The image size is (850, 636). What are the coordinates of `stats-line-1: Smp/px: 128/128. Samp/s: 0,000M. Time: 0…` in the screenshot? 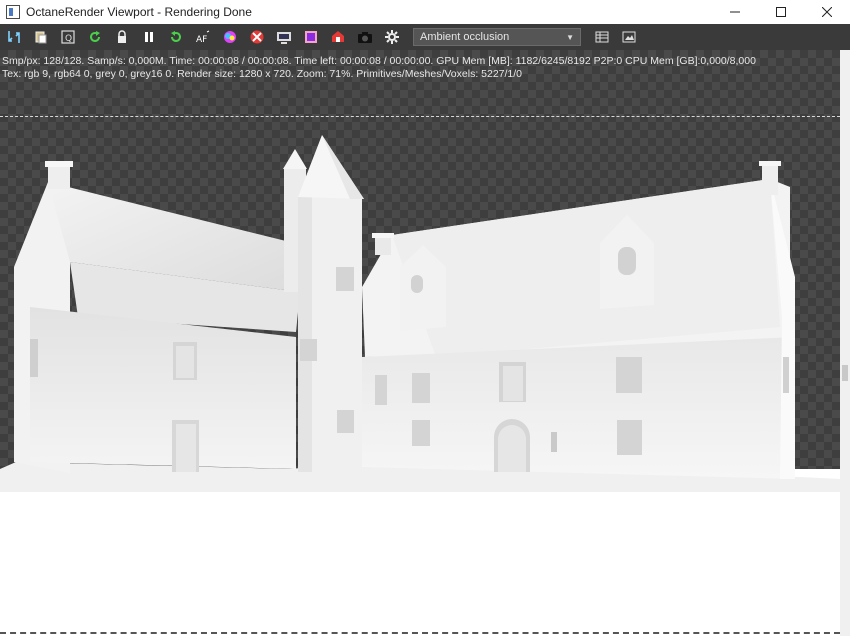 It's located at (379, 61).